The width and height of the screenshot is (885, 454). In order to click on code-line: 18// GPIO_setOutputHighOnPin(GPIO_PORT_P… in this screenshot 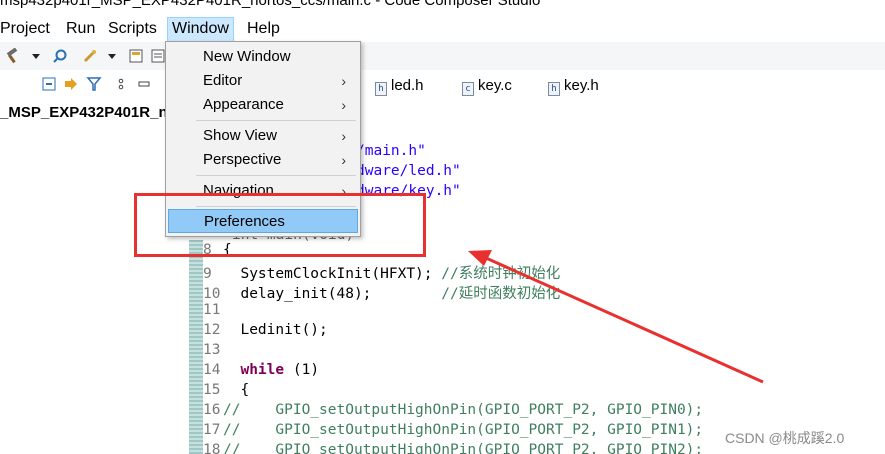, I will do `click(453, 448)`.